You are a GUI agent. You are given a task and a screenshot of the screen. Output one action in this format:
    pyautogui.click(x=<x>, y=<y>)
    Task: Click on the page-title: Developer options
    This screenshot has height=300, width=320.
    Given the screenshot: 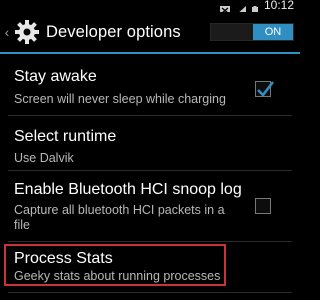 What is the action you would take?
    pyautogui.click(x=113, y=31)
    